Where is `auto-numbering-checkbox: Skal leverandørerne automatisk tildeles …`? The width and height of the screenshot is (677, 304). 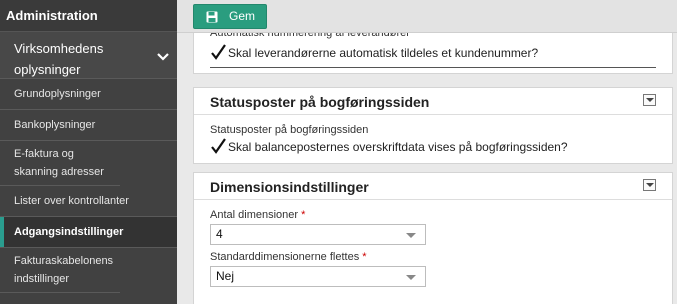
auto-numbering-checkbox: Skal leverandørerne automatisk tildeles … is located at coordinates (430, 52).